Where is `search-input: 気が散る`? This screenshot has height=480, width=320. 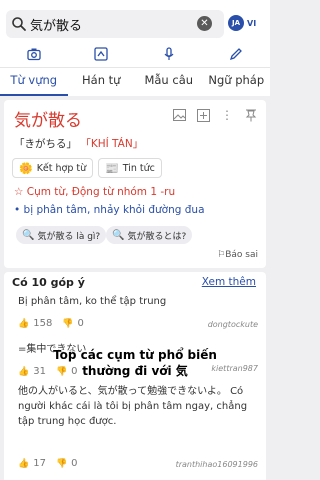
search-input: 気が散る is located at coordinates (56, 24).